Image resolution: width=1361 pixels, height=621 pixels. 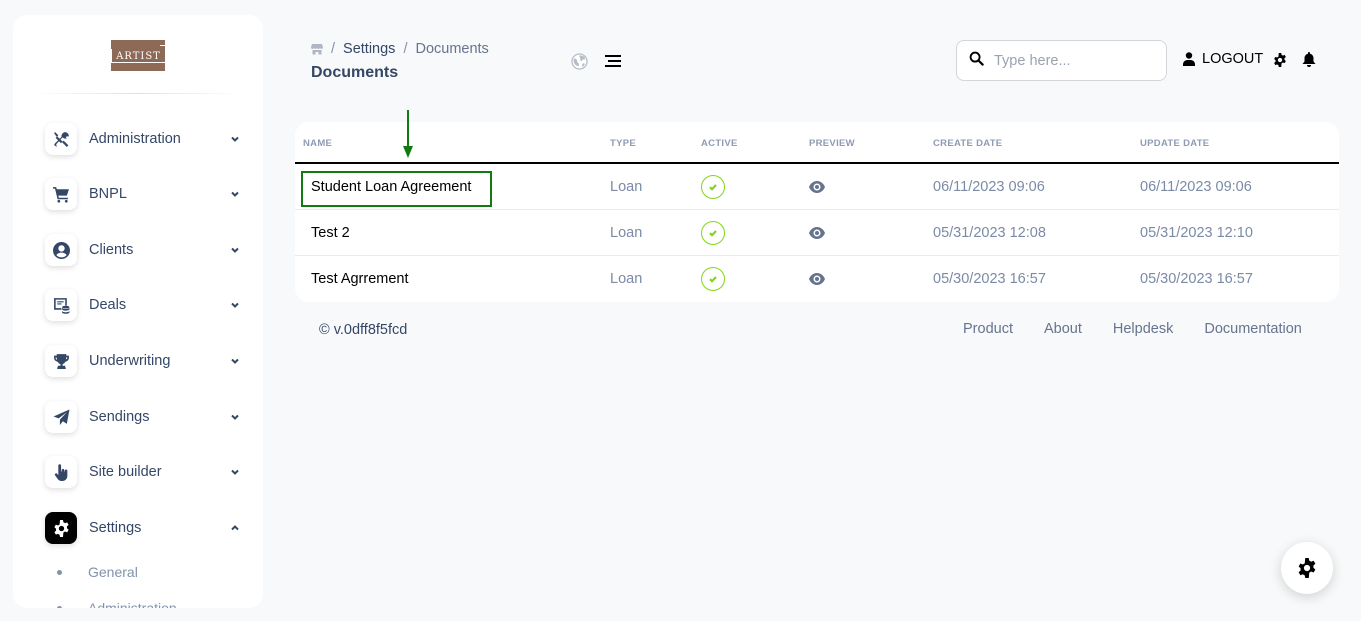 What do you see at coordinates (976, 61) in the screenshot?
I see `search-icon` at bounding box center [976, 61].